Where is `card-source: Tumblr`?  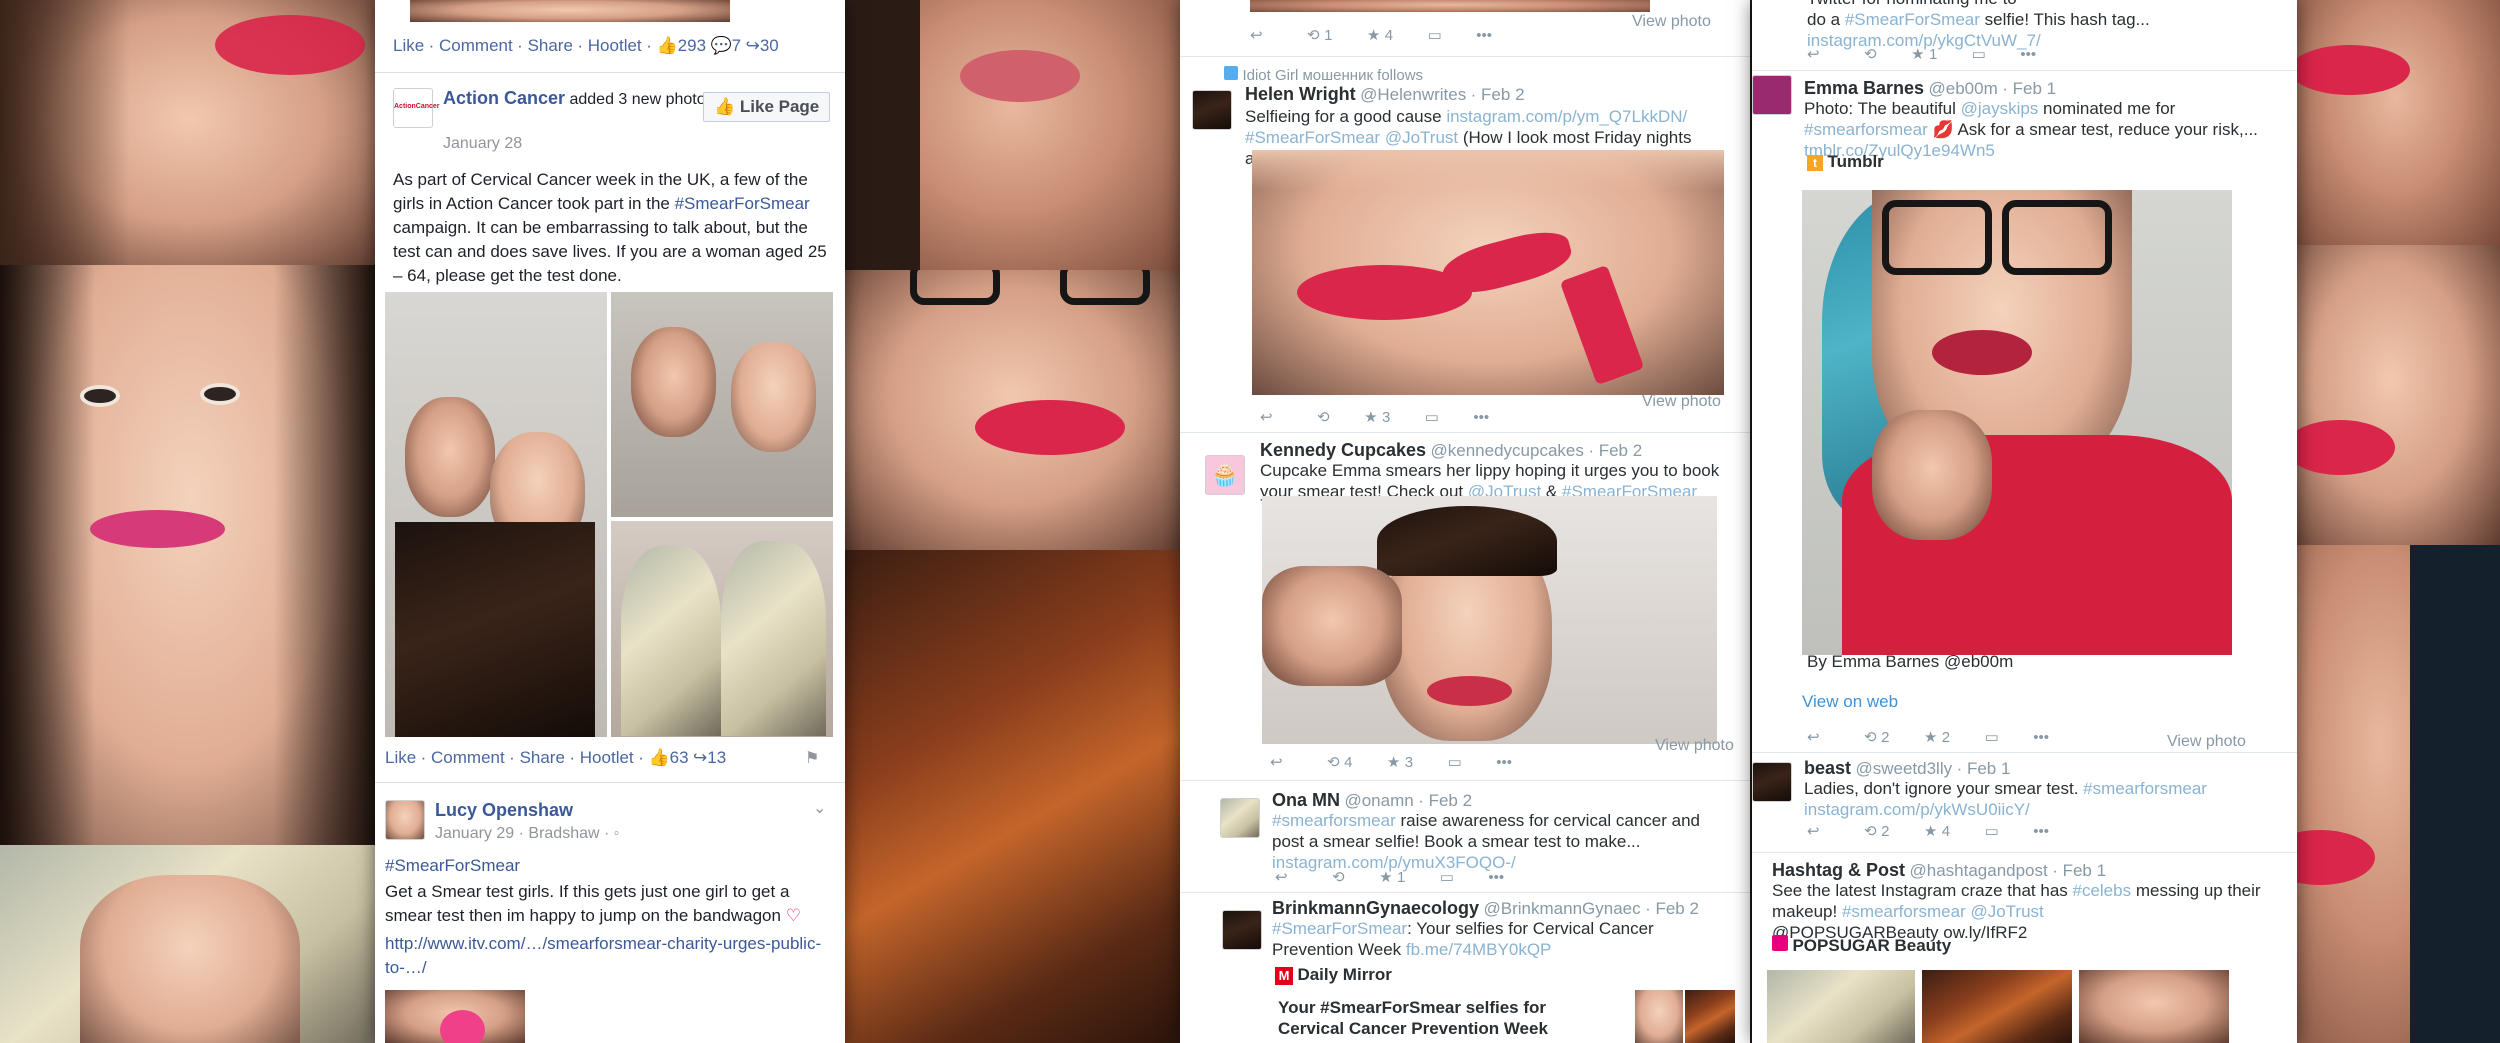 card-source: Tumblr is located at coordinates (1855, 161).